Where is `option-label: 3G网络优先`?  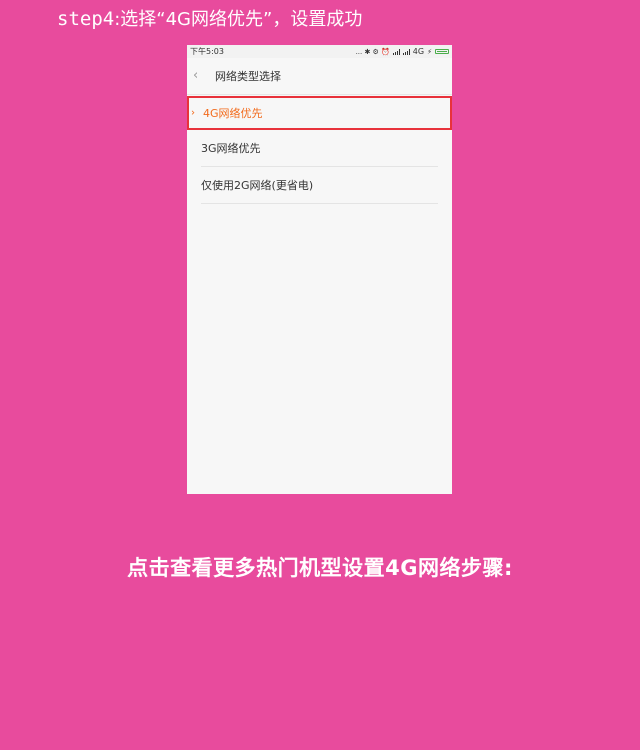 option-label: 3G网络优先 is located at coordinates (231, 148).